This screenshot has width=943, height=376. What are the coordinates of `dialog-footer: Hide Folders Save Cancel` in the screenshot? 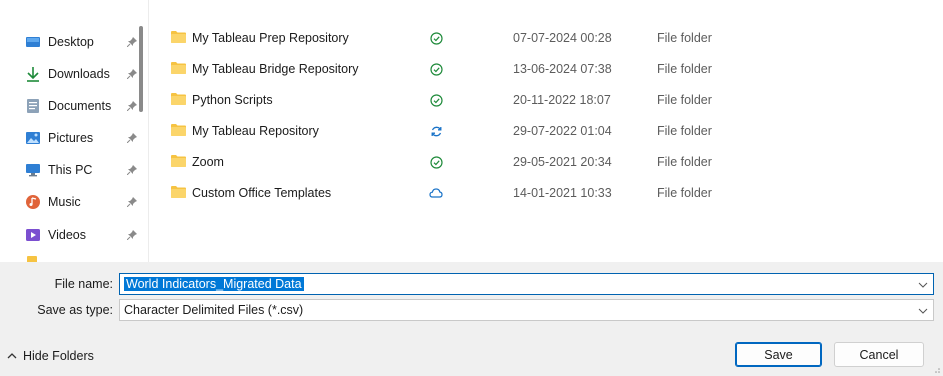 It's located at (471, 353).